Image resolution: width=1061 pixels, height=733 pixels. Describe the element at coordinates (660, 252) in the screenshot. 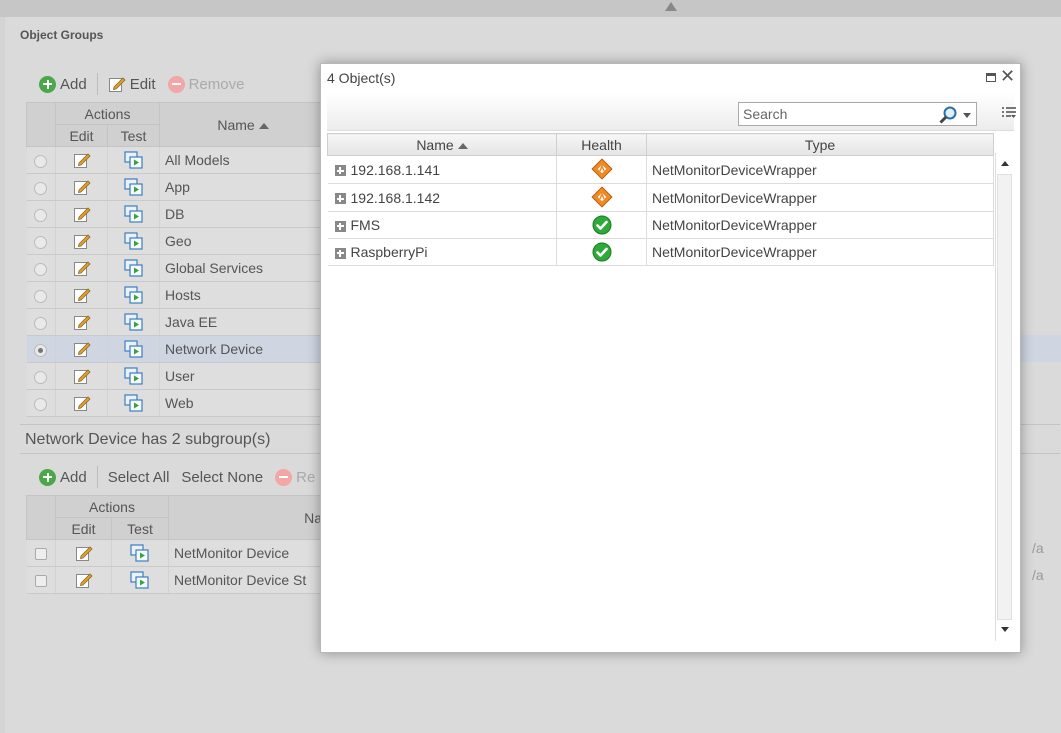

I see `table-row: RaspberryPi NetMonitorDeviceWrapper` at that location.